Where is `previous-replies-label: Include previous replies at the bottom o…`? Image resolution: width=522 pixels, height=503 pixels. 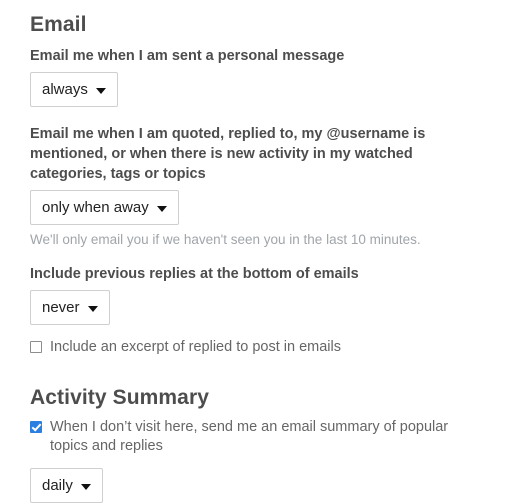 previous-replies-label: Include previous replies at the bottom o… is located at coordinates (194, 274).